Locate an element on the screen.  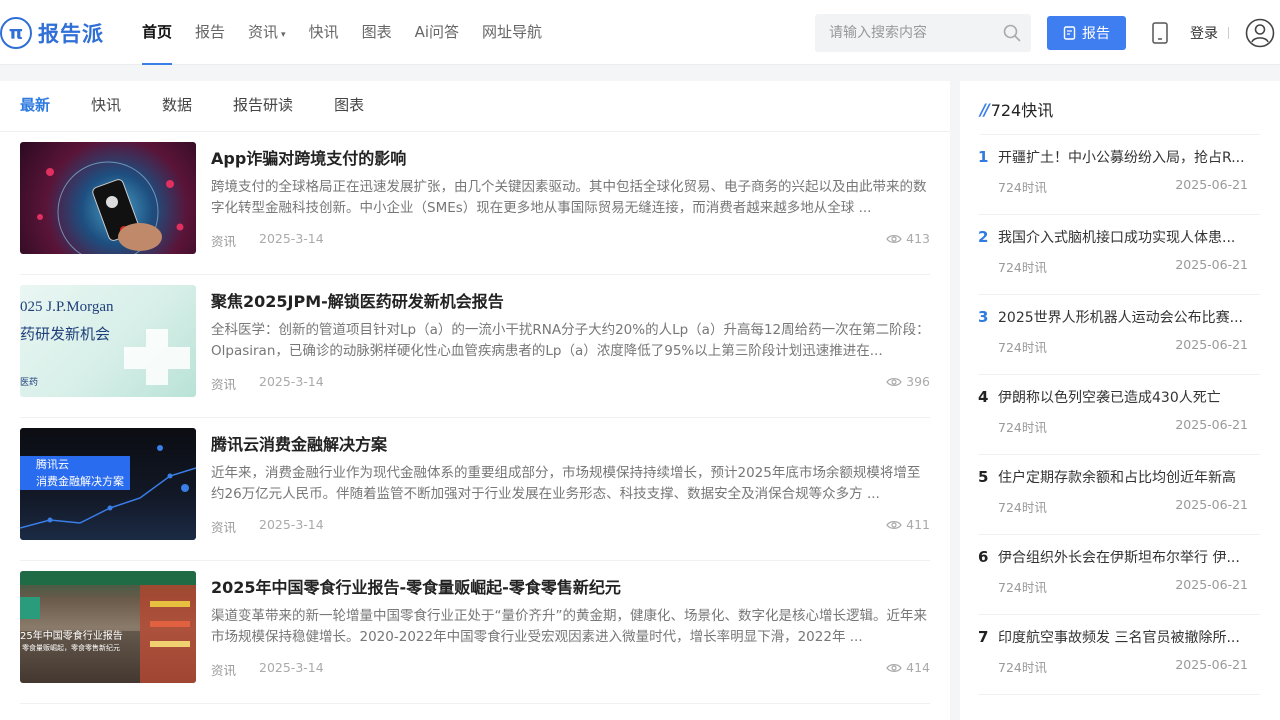
thumb-caption: 25年中国零食行业报告 is located at coordinates (71, 636).